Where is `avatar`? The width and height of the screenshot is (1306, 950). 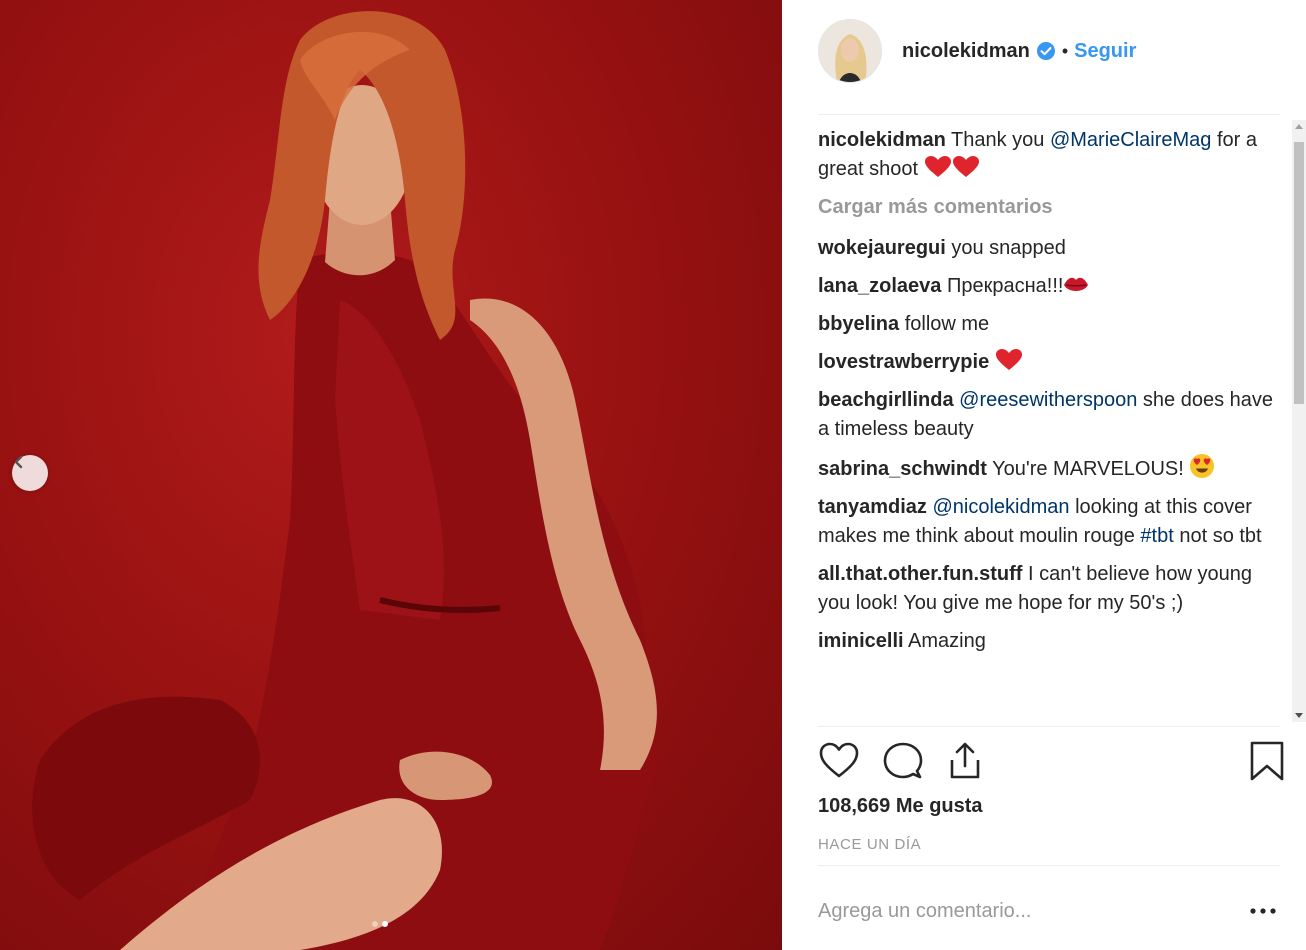 avatar is located at coordinates (850, 51).